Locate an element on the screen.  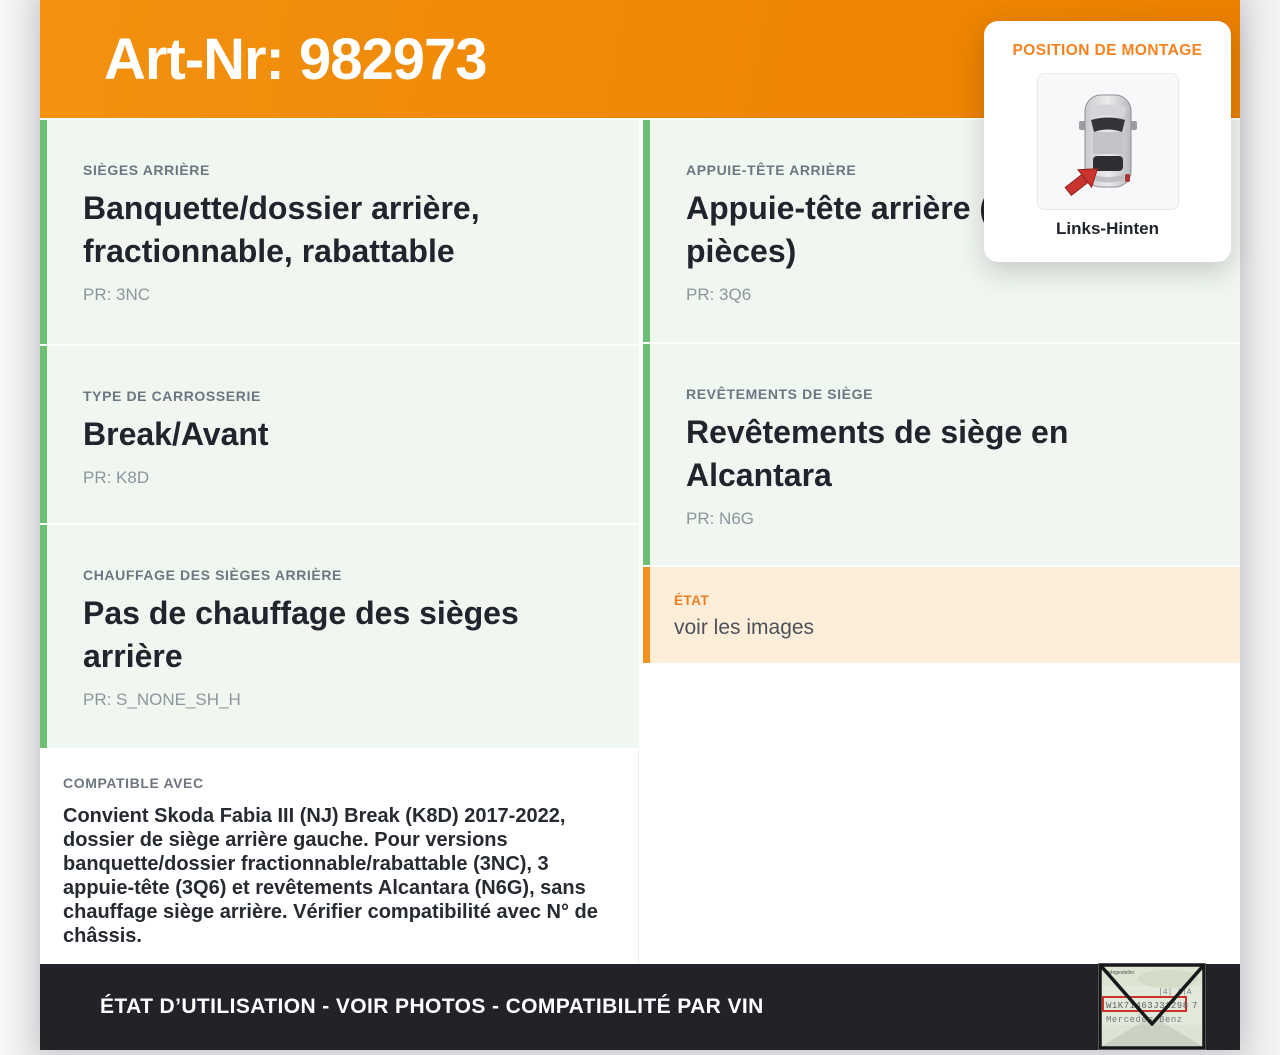
mounting-position-card: POSITION DE MONTAGE Links-Hinten is located at coordinates (1107, 141).